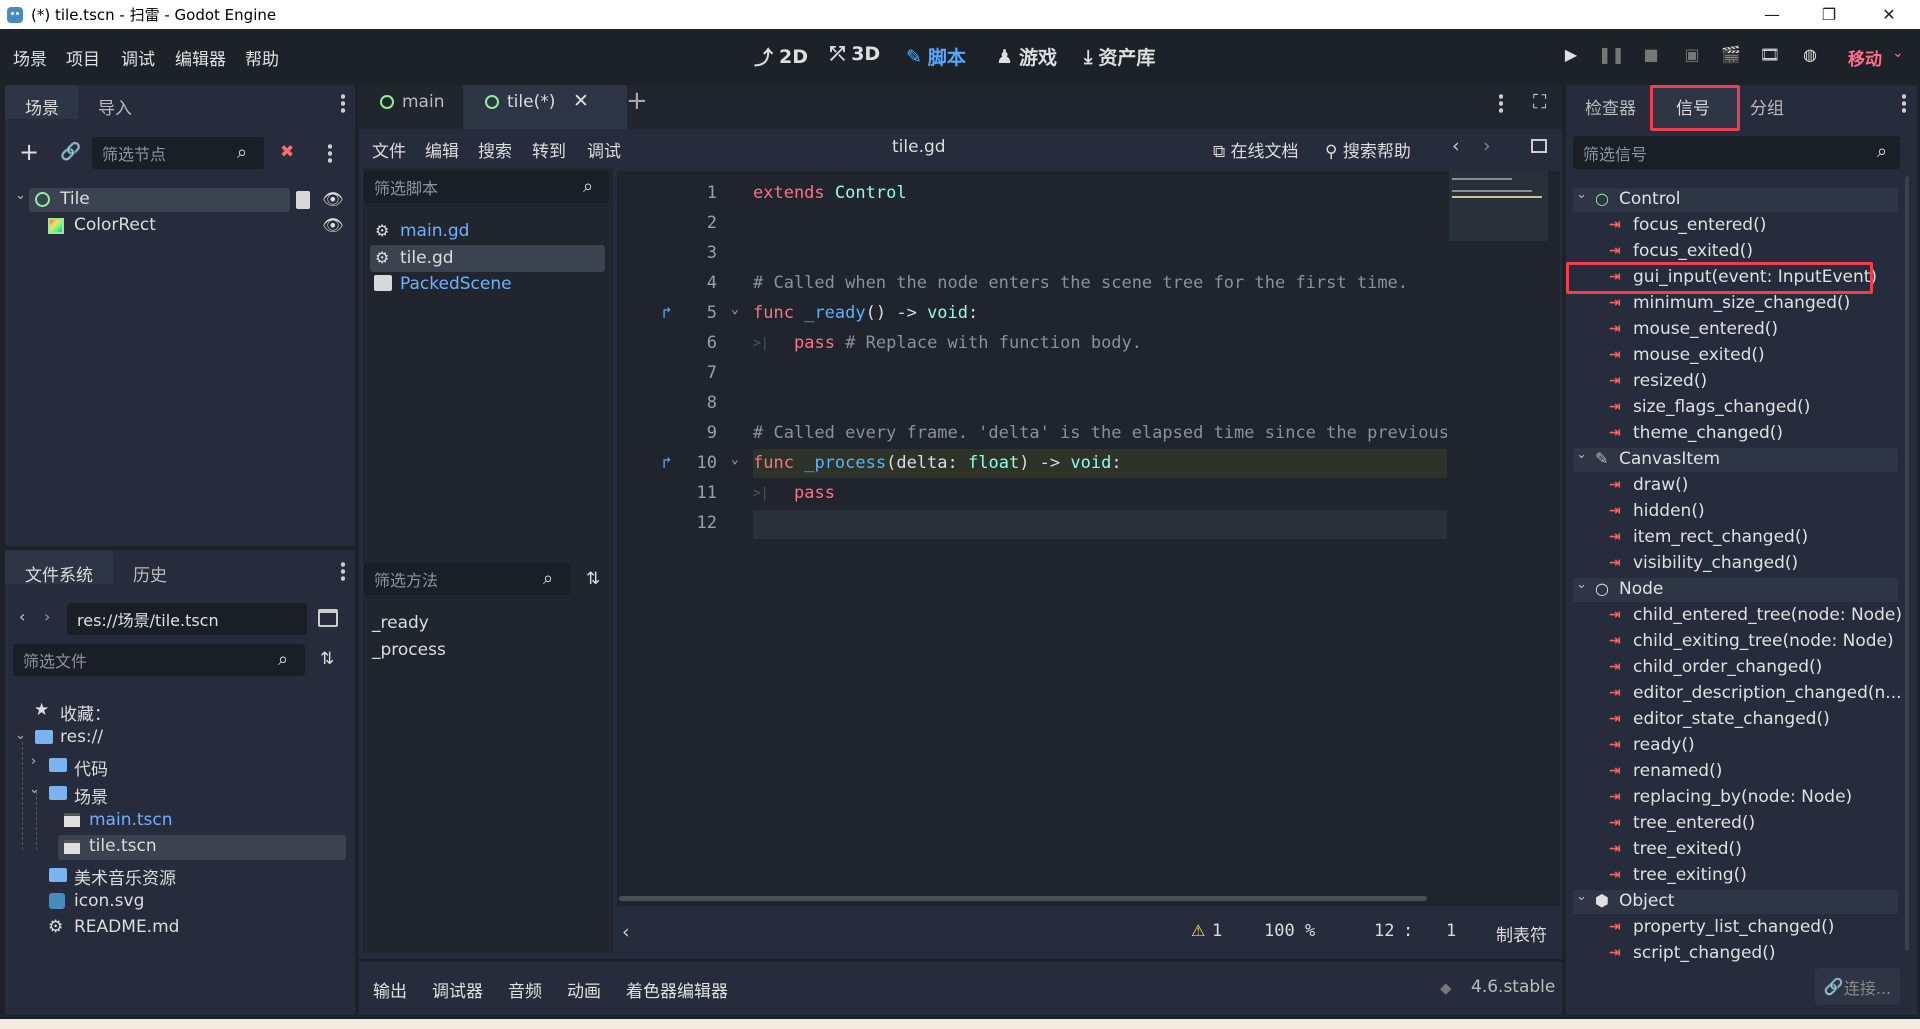 The height and width of the screenshot is (1029, 1920). What do you see at coordinates (22, 616) in the screenshot?
I see `back-icon: ‹` at bounding box center [22, 616].